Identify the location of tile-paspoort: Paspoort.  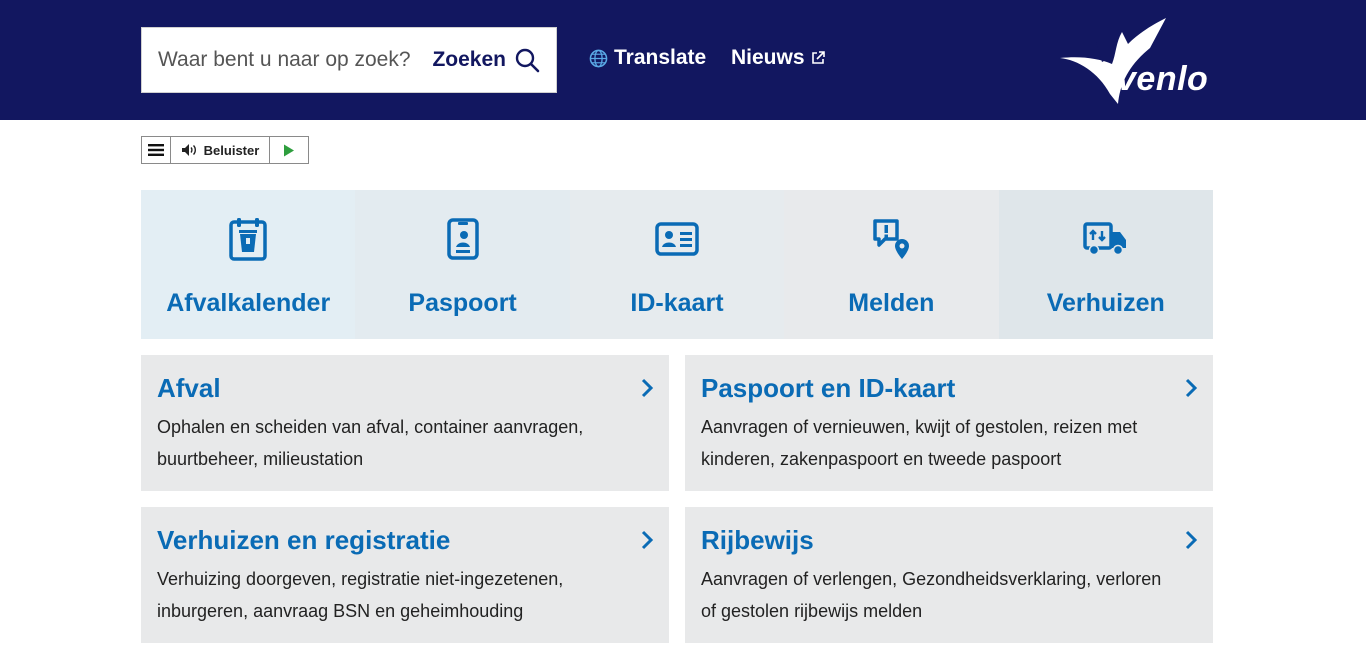
(462, 264).